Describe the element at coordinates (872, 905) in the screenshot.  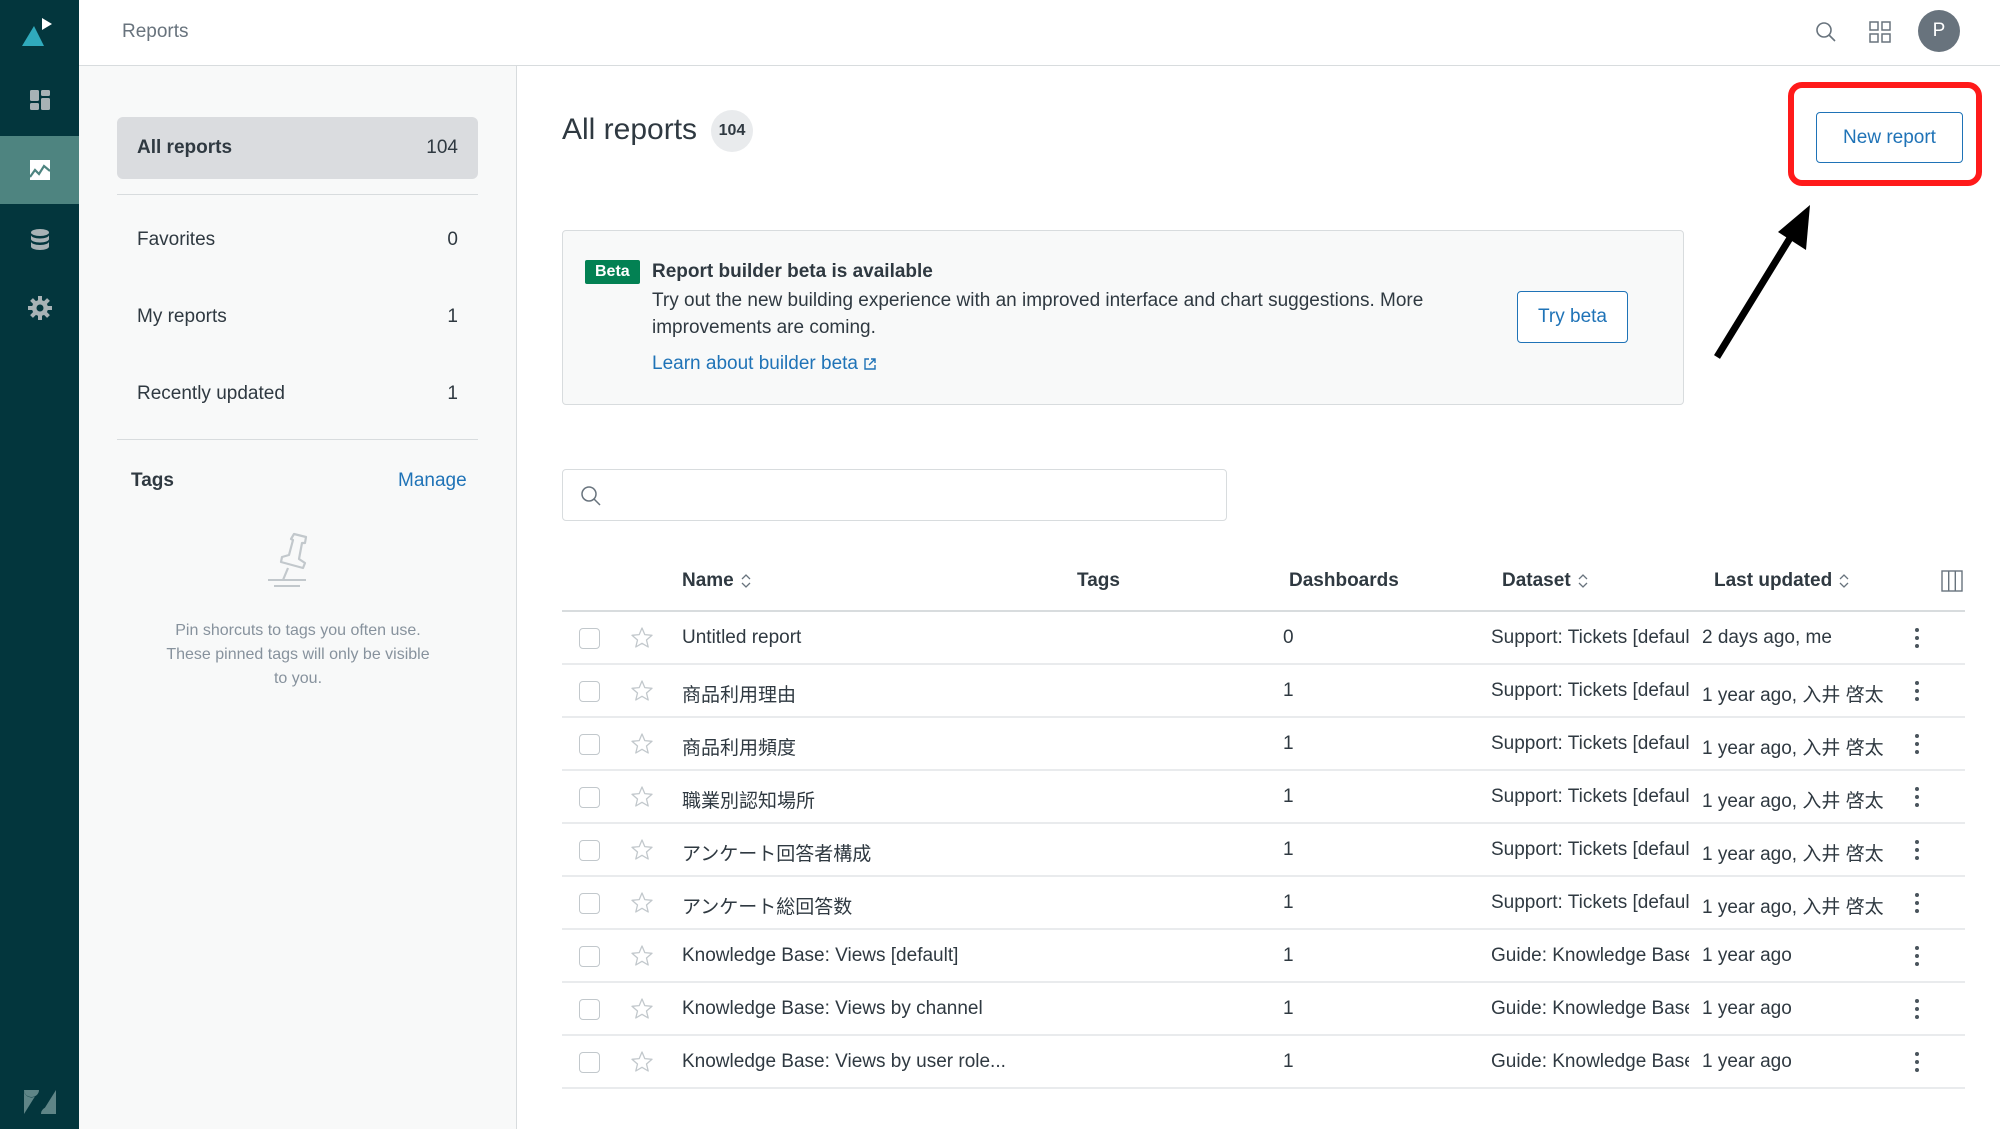
I see `report-name: アンケート総回答数` at that location.